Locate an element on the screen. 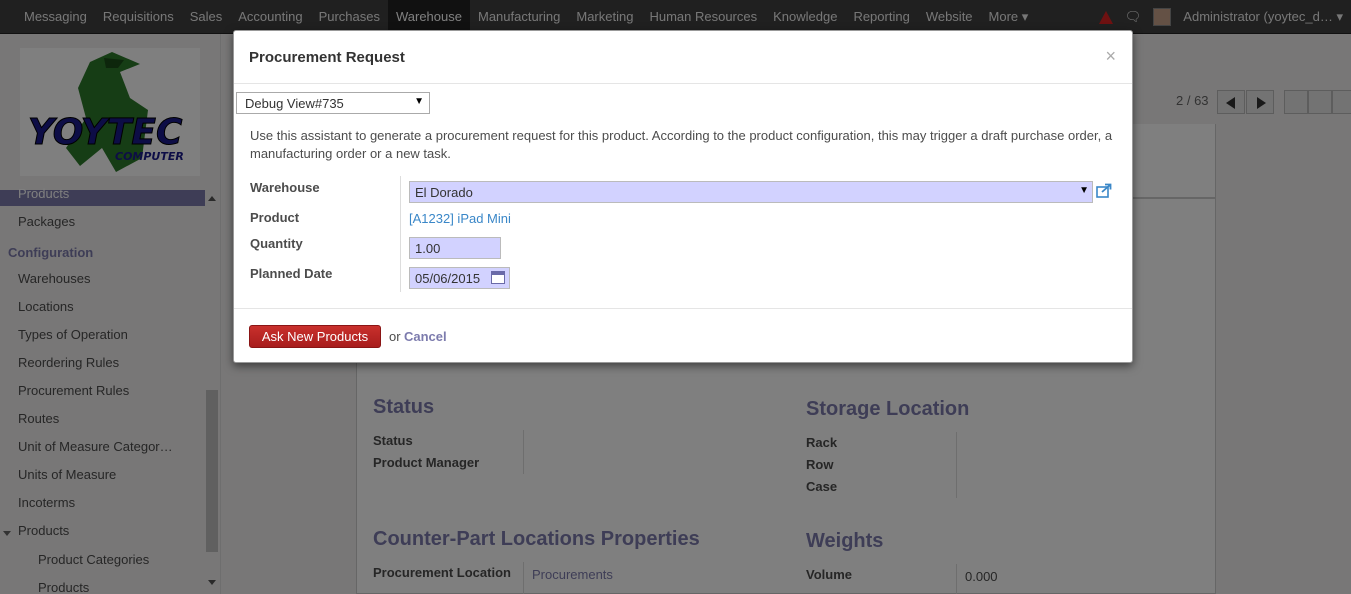 Image resolution: width=1351 pixels, height=594 pixels. calendar-icon is located at coordinates (498, 277).